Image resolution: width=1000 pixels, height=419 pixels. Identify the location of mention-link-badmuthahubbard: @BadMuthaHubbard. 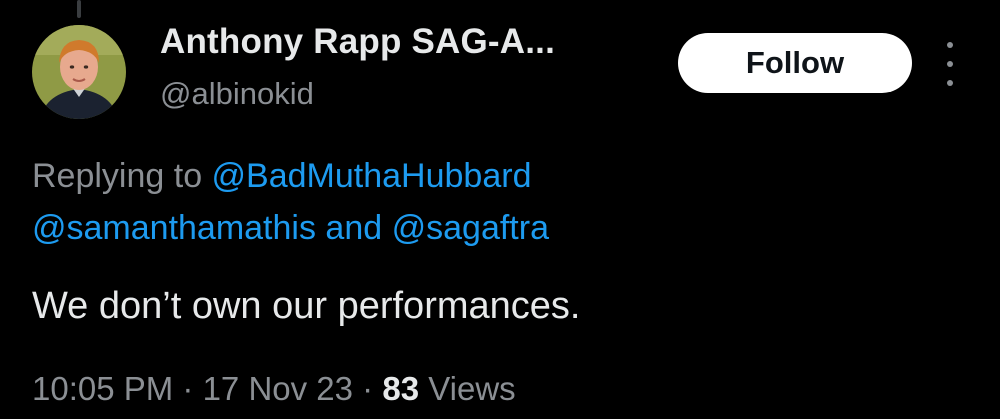
(372, 176).